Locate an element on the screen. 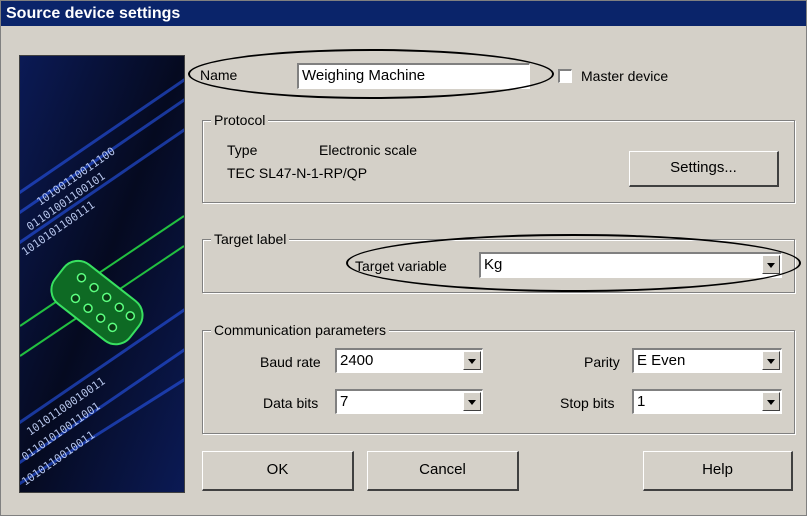  target-variable-select: Kg is located at coordinates (630, 265).